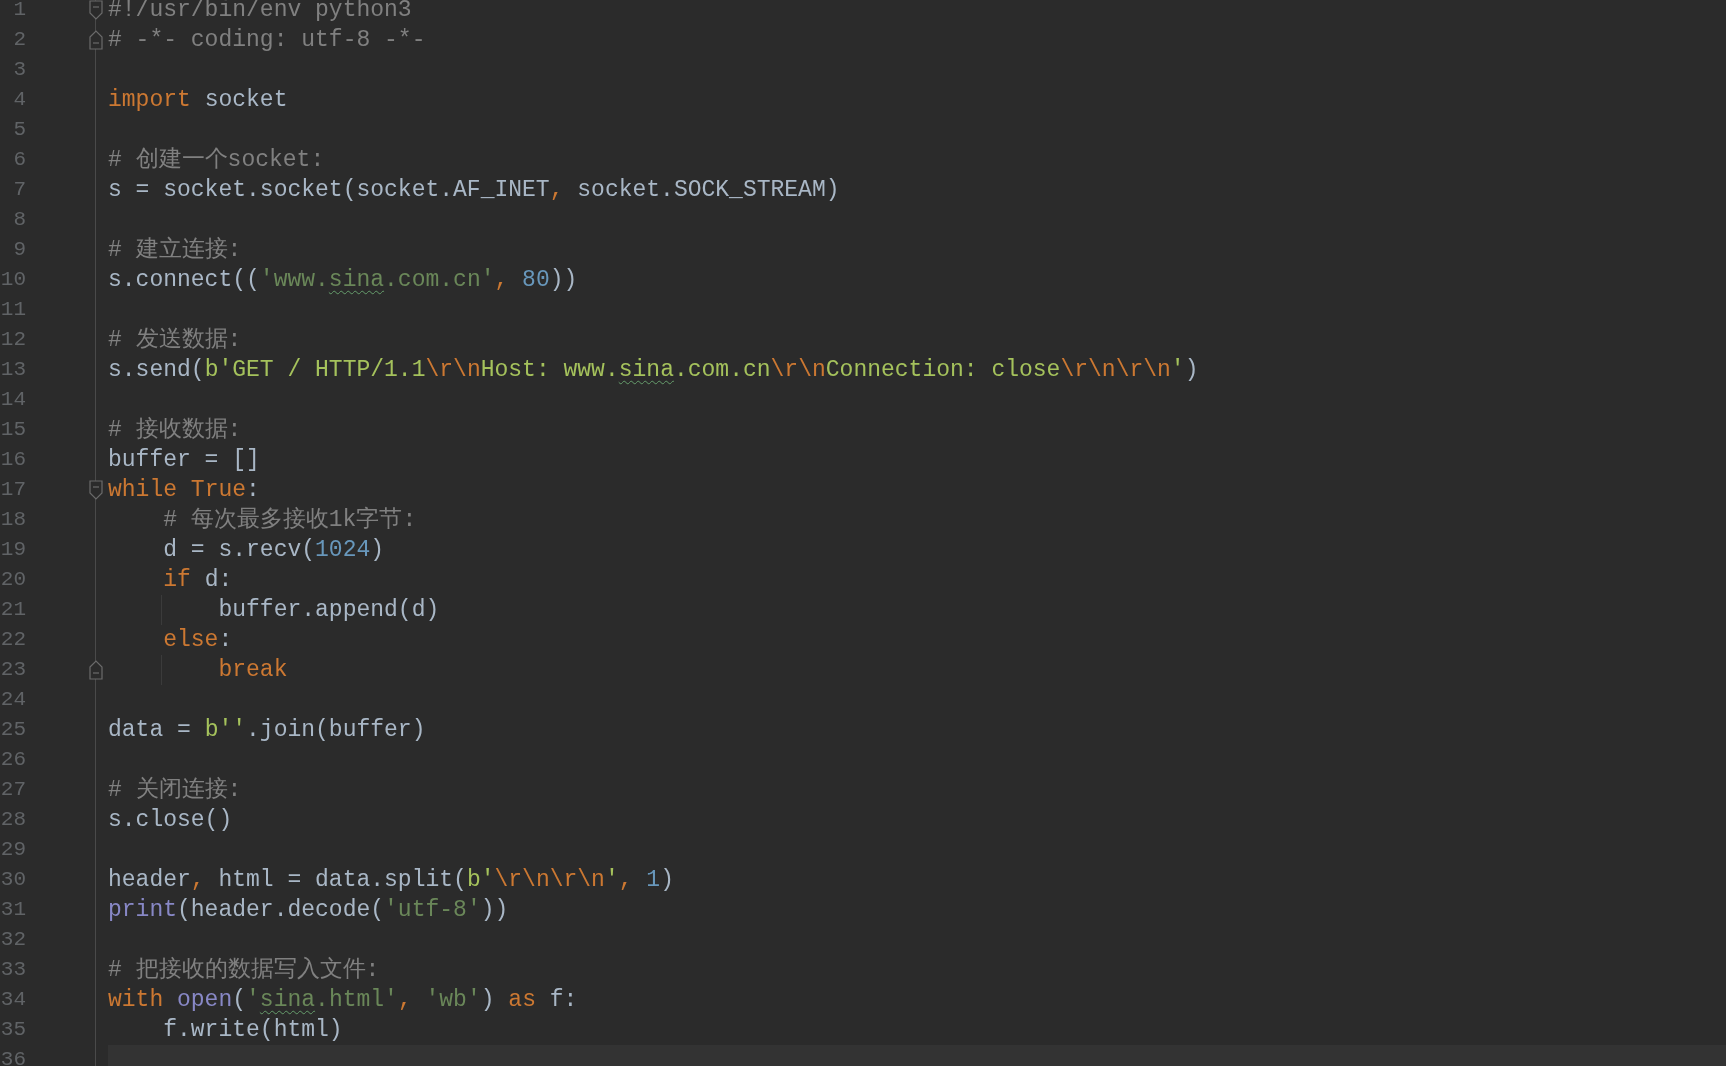 The image size is (1726, 1066). Describe the element at coordinates (13, 340) in the screenshot. I see `line-number: 12` at that location.